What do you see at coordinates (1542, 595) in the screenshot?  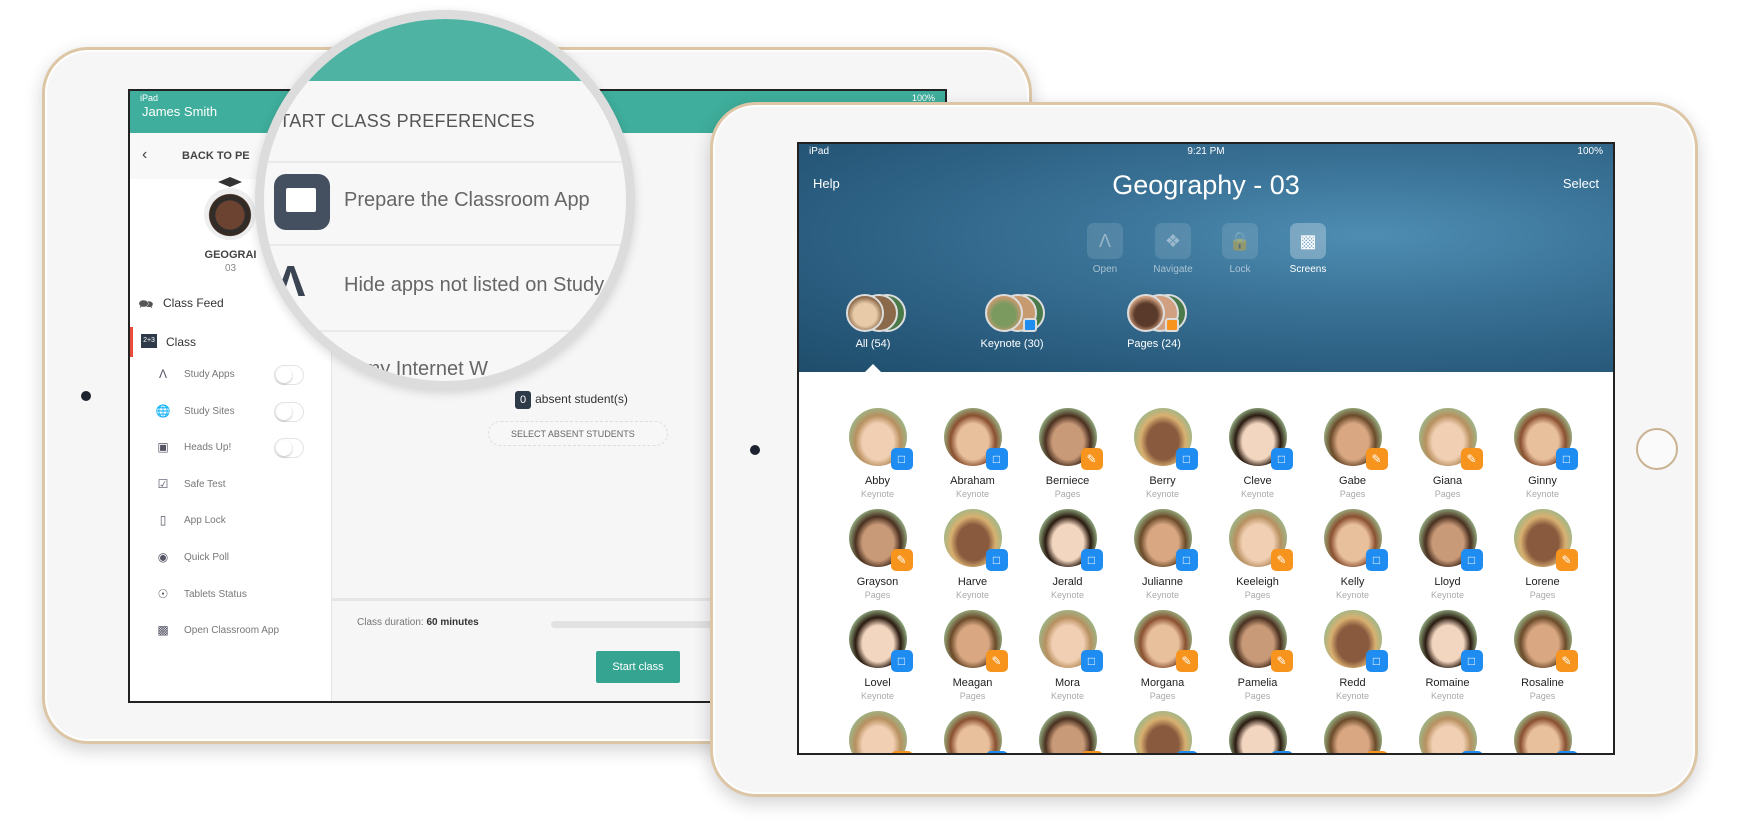 I see `student-app: Pages` at bounding box center [1542, 595].